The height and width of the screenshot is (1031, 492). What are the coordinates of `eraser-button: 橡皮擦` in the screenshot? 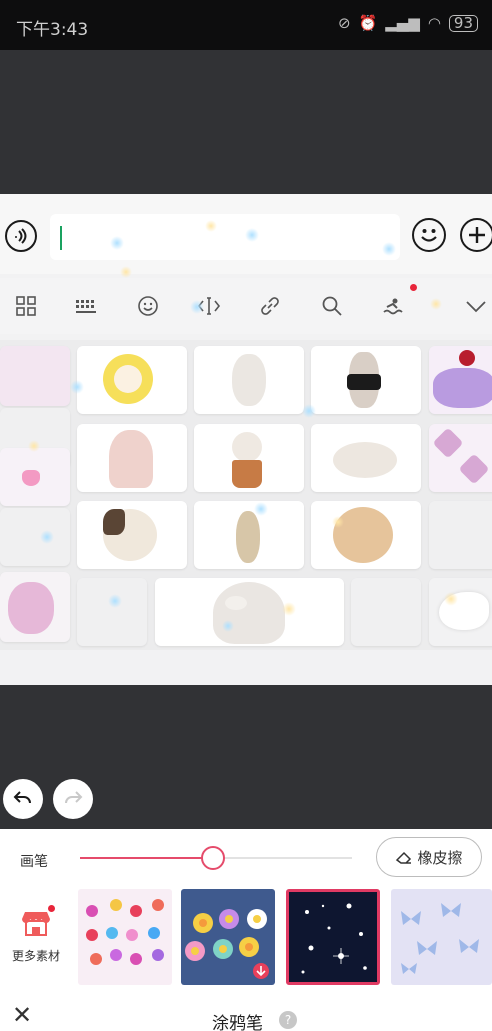 It's located at (429, 857).